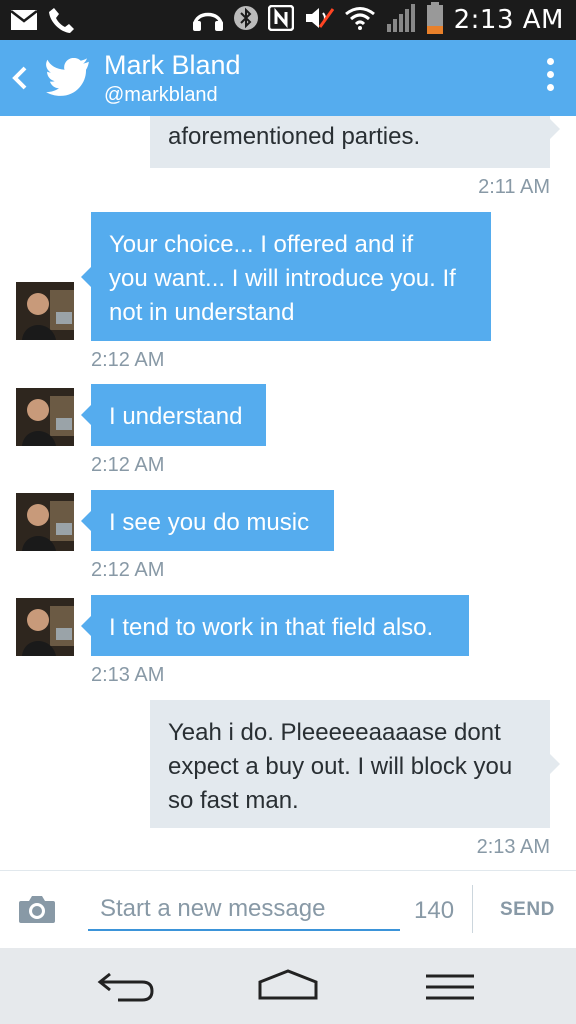 The width and height of the screenshot is (576, 1024). What do you see at coordinates (340, 766) in the screenshot?
I see `message-text: expect a buy out. I will block you` at bounding box center [340, 766].